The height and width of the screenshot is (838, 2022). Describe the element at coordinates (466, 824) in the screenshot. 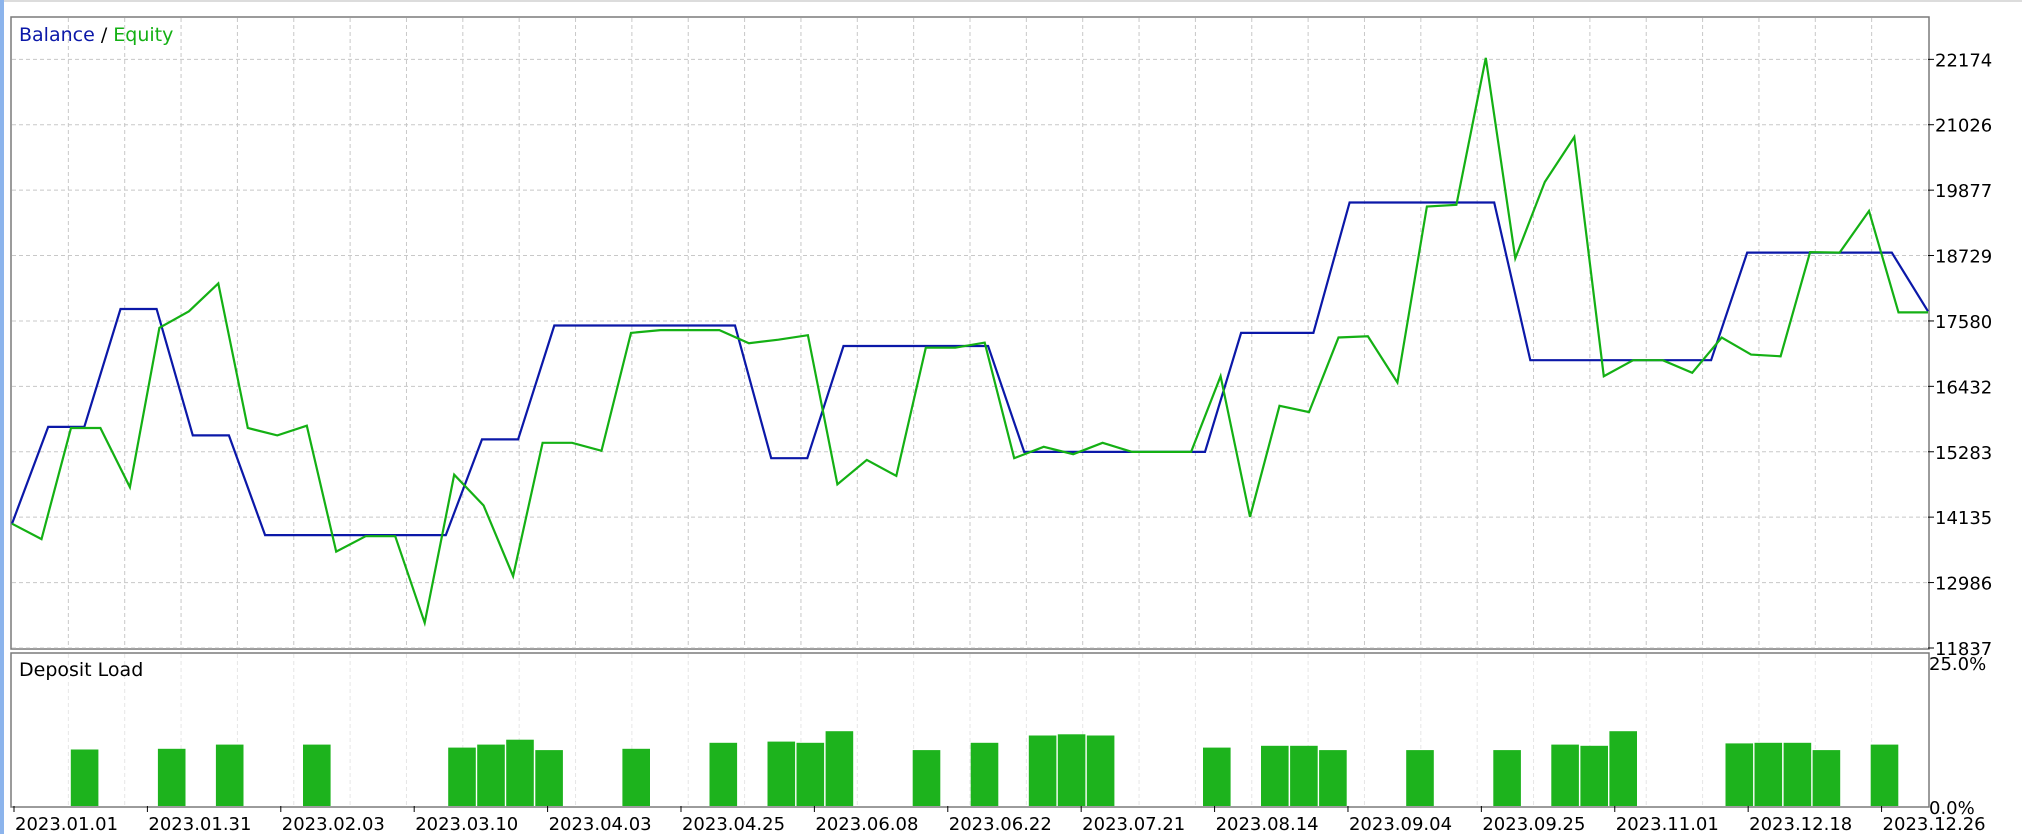

I see `x-tick-label: 2023.03.10` at that location.